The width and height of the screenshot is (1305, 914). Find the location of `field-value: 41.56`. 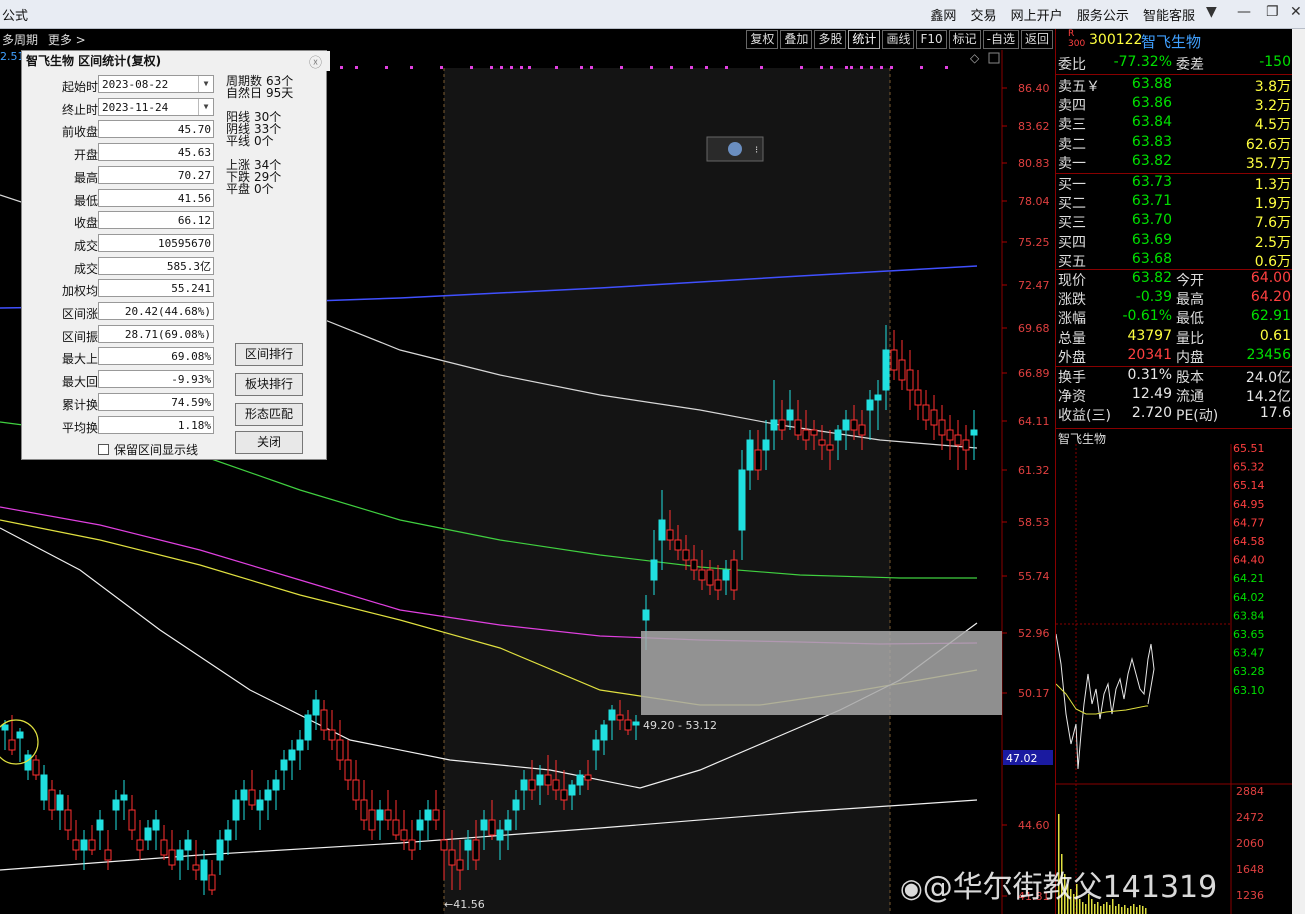

field-value: 41.56 is located at coordinates (156, 197).